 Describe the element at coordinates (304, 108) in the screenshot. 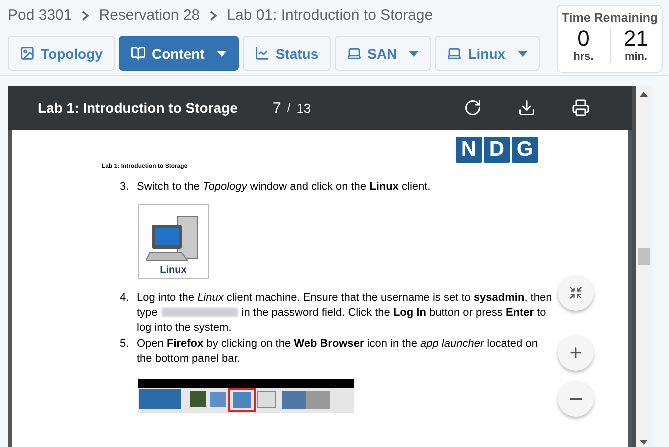

I see `page-count: 13` at that location.